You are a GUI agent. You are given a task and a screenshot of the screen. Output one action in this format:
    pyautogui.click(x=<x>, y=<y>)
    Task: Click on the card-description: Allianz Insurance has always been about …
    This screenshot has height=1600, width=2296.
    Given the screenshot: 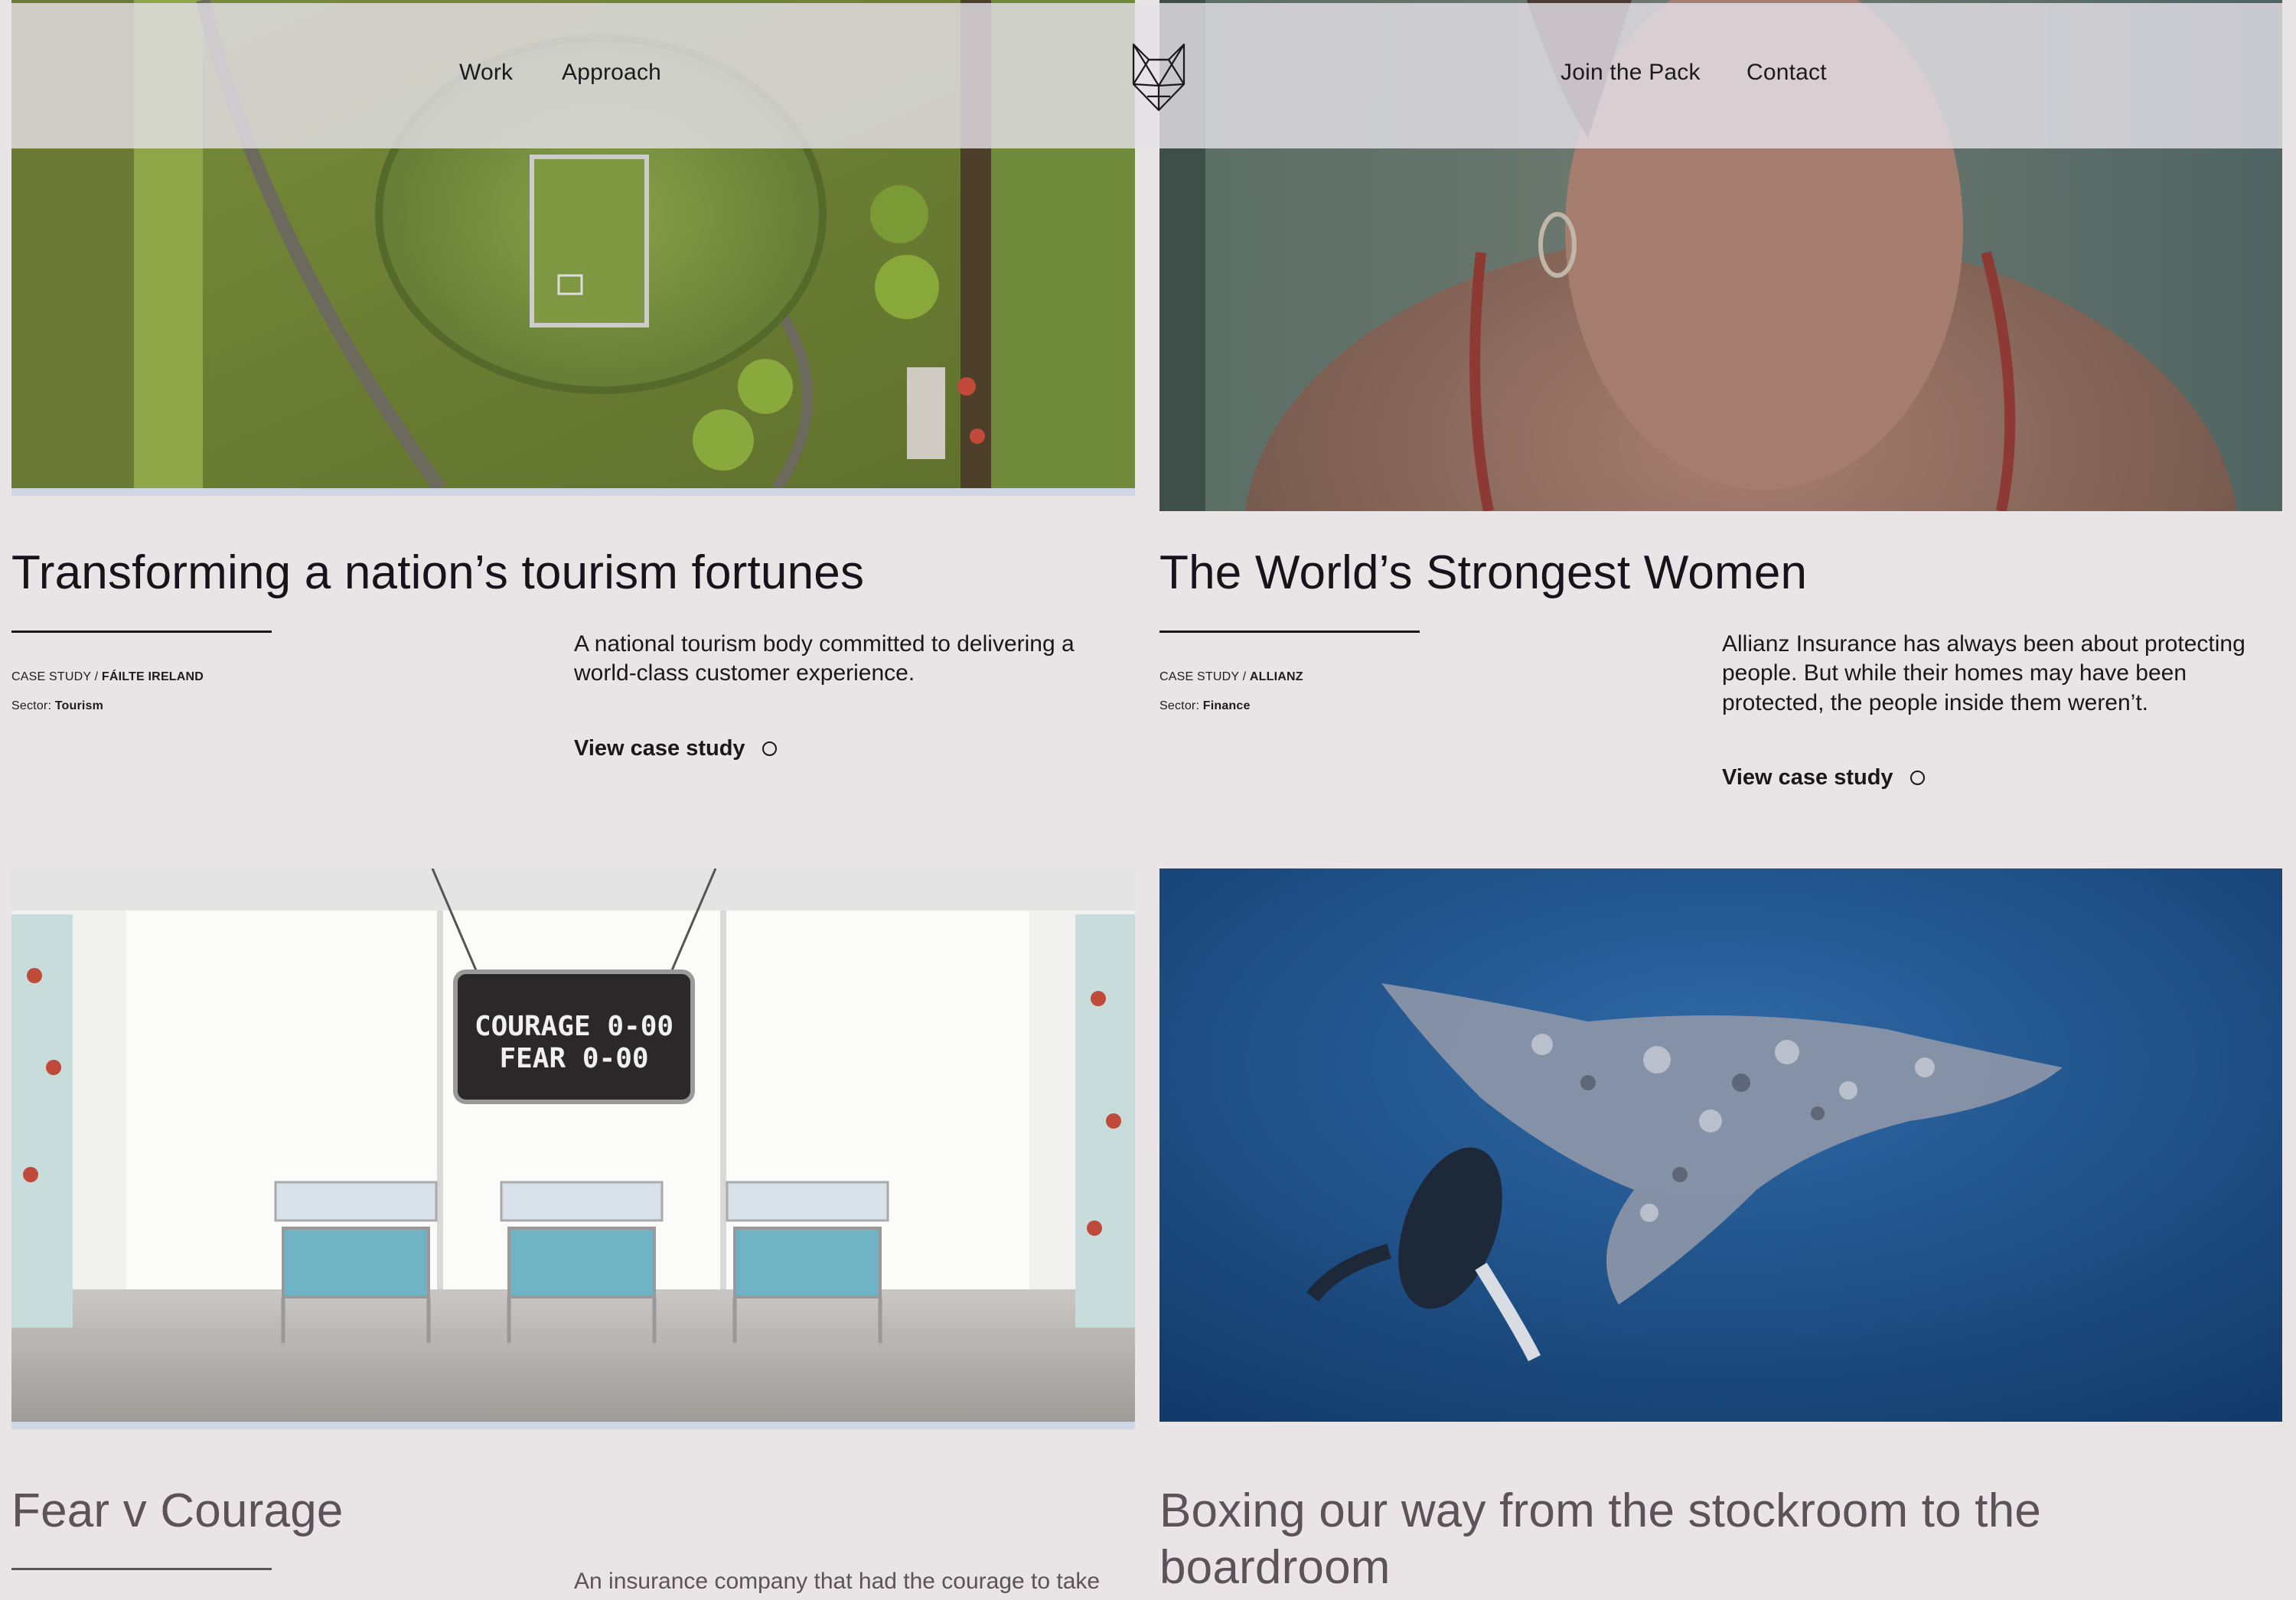 What is the action you would take?
    pyautogui.click(x=1983, y=673)
    